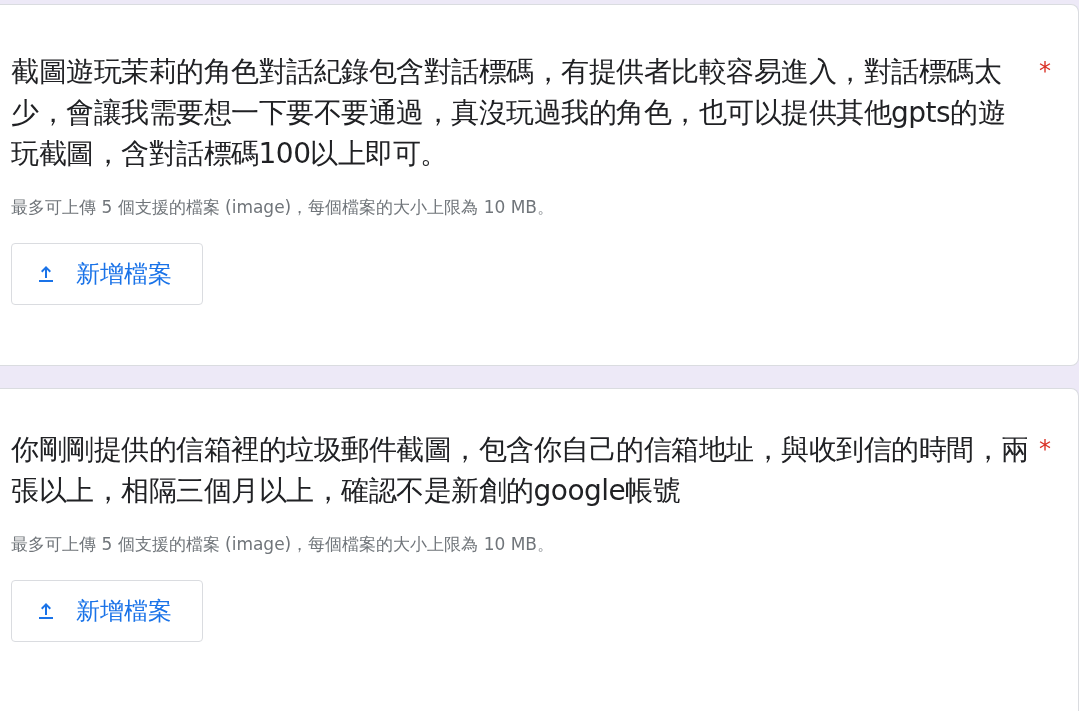 This screenshot has height=711, width=1079. I want to click on question-title: 你剛剛提供的信箱裡的垃圾郵件截圖，包含你自己的信箱地址，與收到信的時間，兩張以上，相隔三個月以上，確認不是新創的google帳號, so click(520, 470).